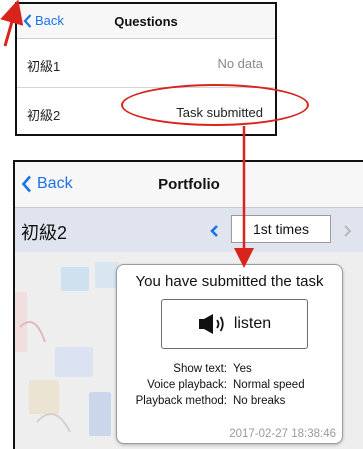 The height and width of the screenshot is (449, 363). I want to click on setting-value: No breaks, so click(259, 401).